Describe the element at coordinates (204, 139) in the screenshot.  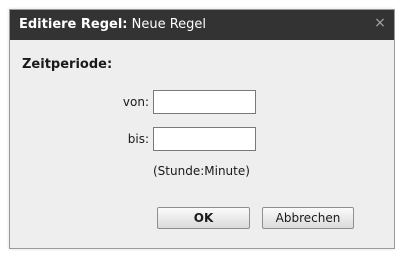
I see `to-time-input` at that location.